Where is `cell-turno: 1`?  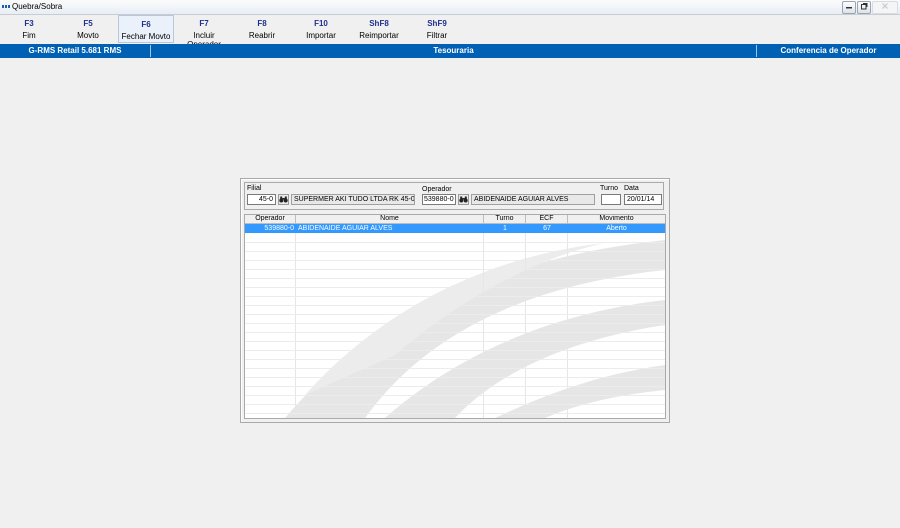
cell-turno: 1 is located at coordinates (505, 228).